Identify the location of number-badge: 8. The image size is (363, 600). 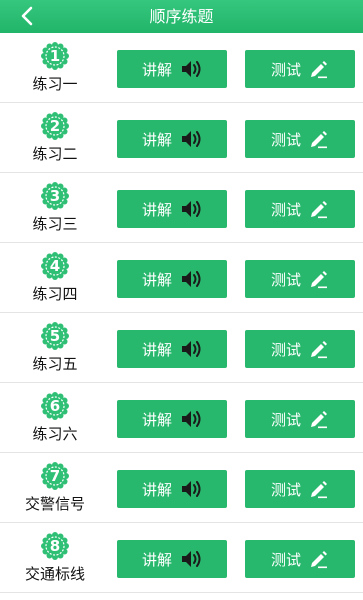
(55, 546).